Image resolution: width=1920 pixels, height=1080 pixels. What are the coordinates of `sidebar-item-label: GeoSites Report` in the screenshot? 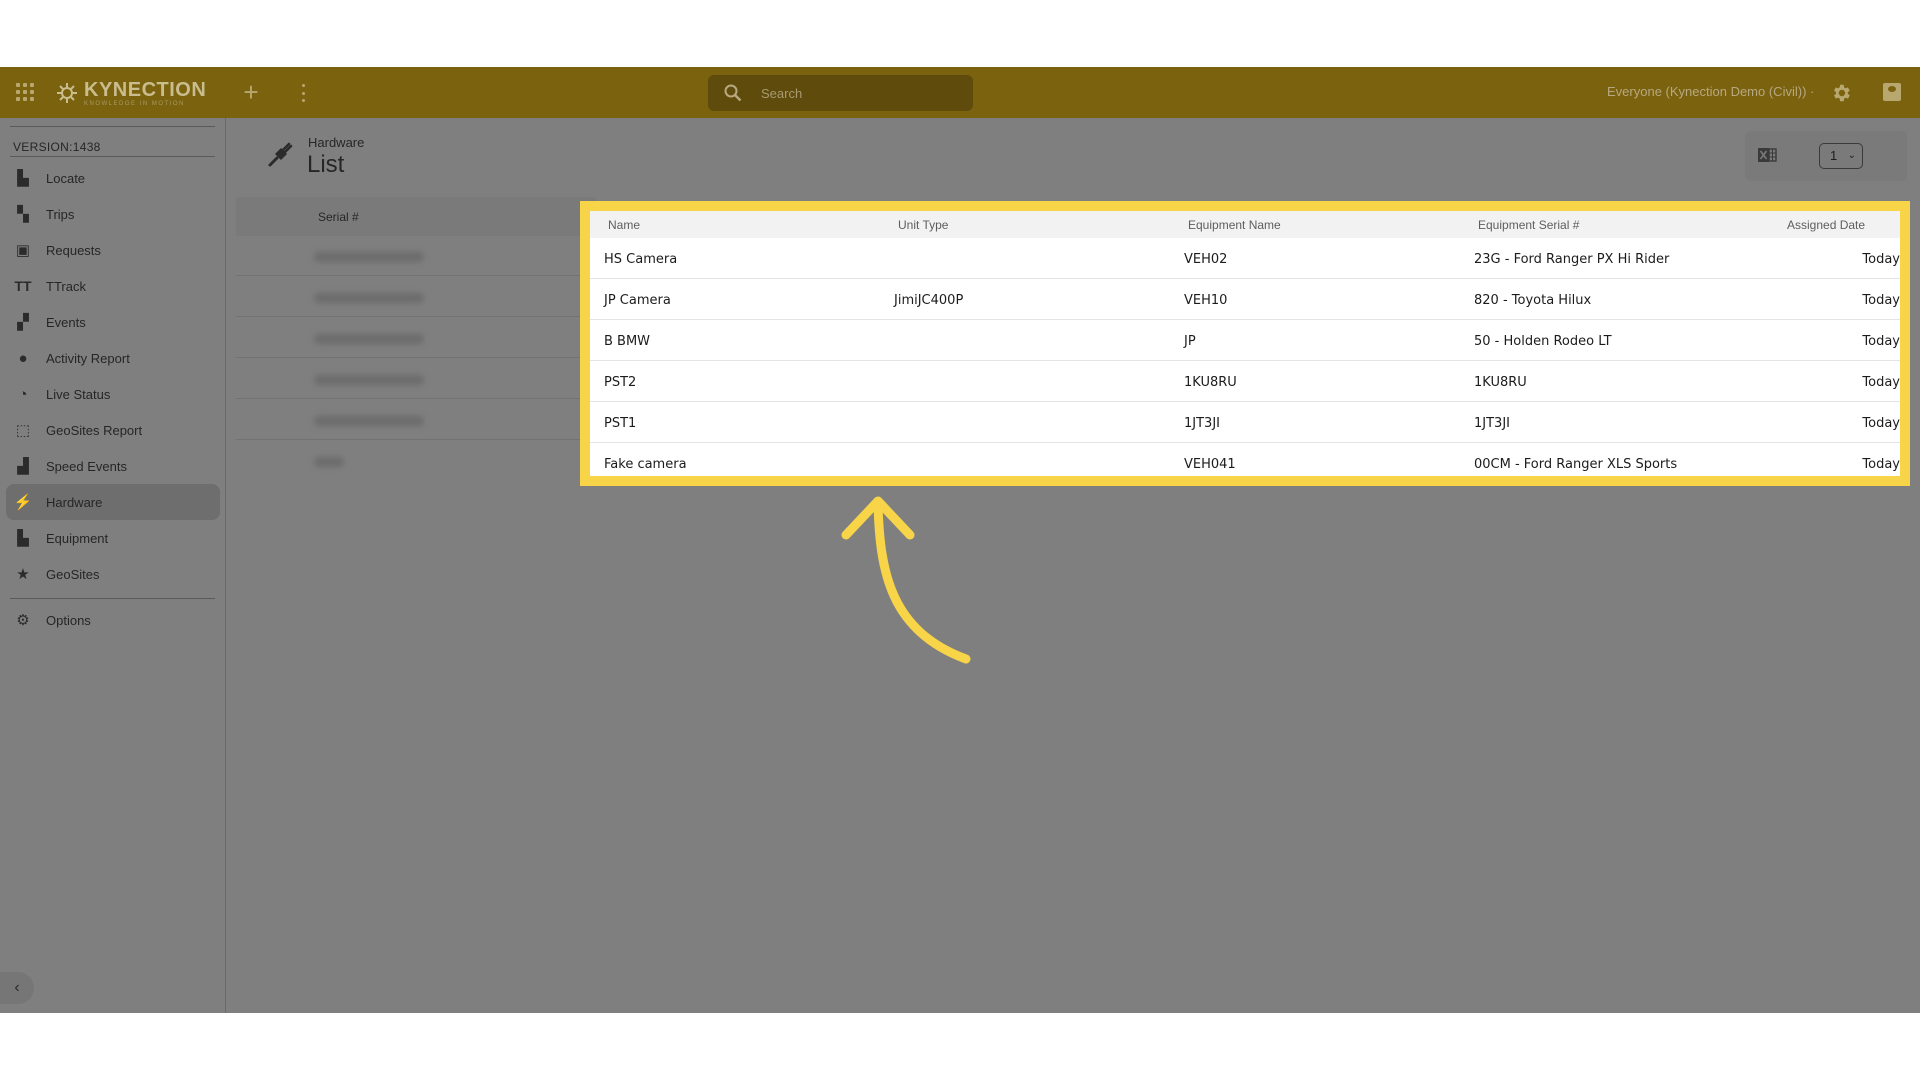 It's located at (94, 430).